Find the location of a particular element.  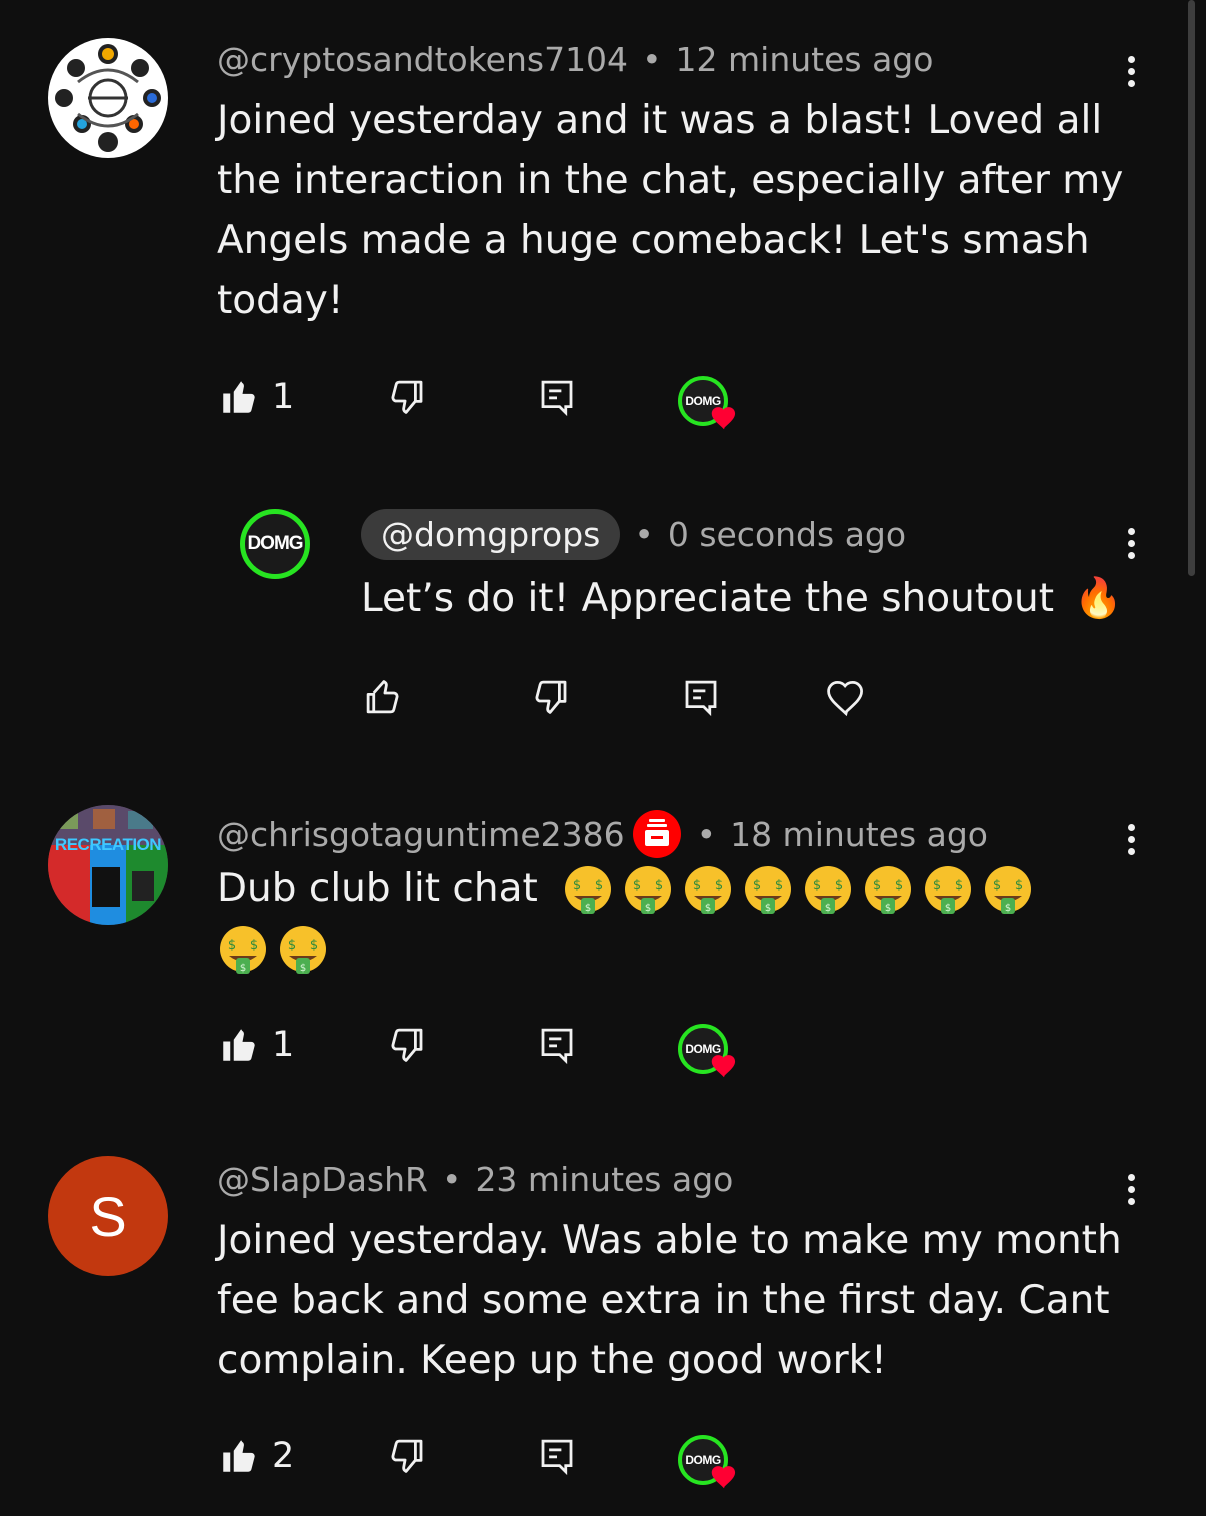

comment-time: 18 minutes ago is located at coordinates (859, 834).